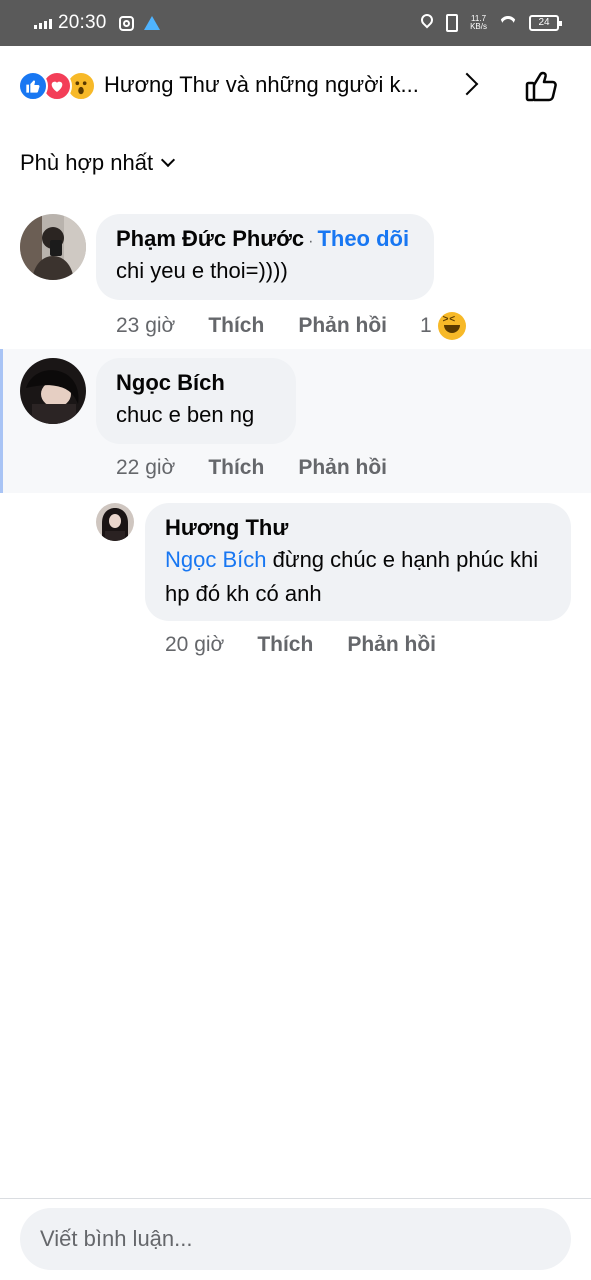 The image size is (591, 1280). What do you see at coordinates (151, 23) in the screenshot?
I see `warning-icon` at bounding box center [151, 23].